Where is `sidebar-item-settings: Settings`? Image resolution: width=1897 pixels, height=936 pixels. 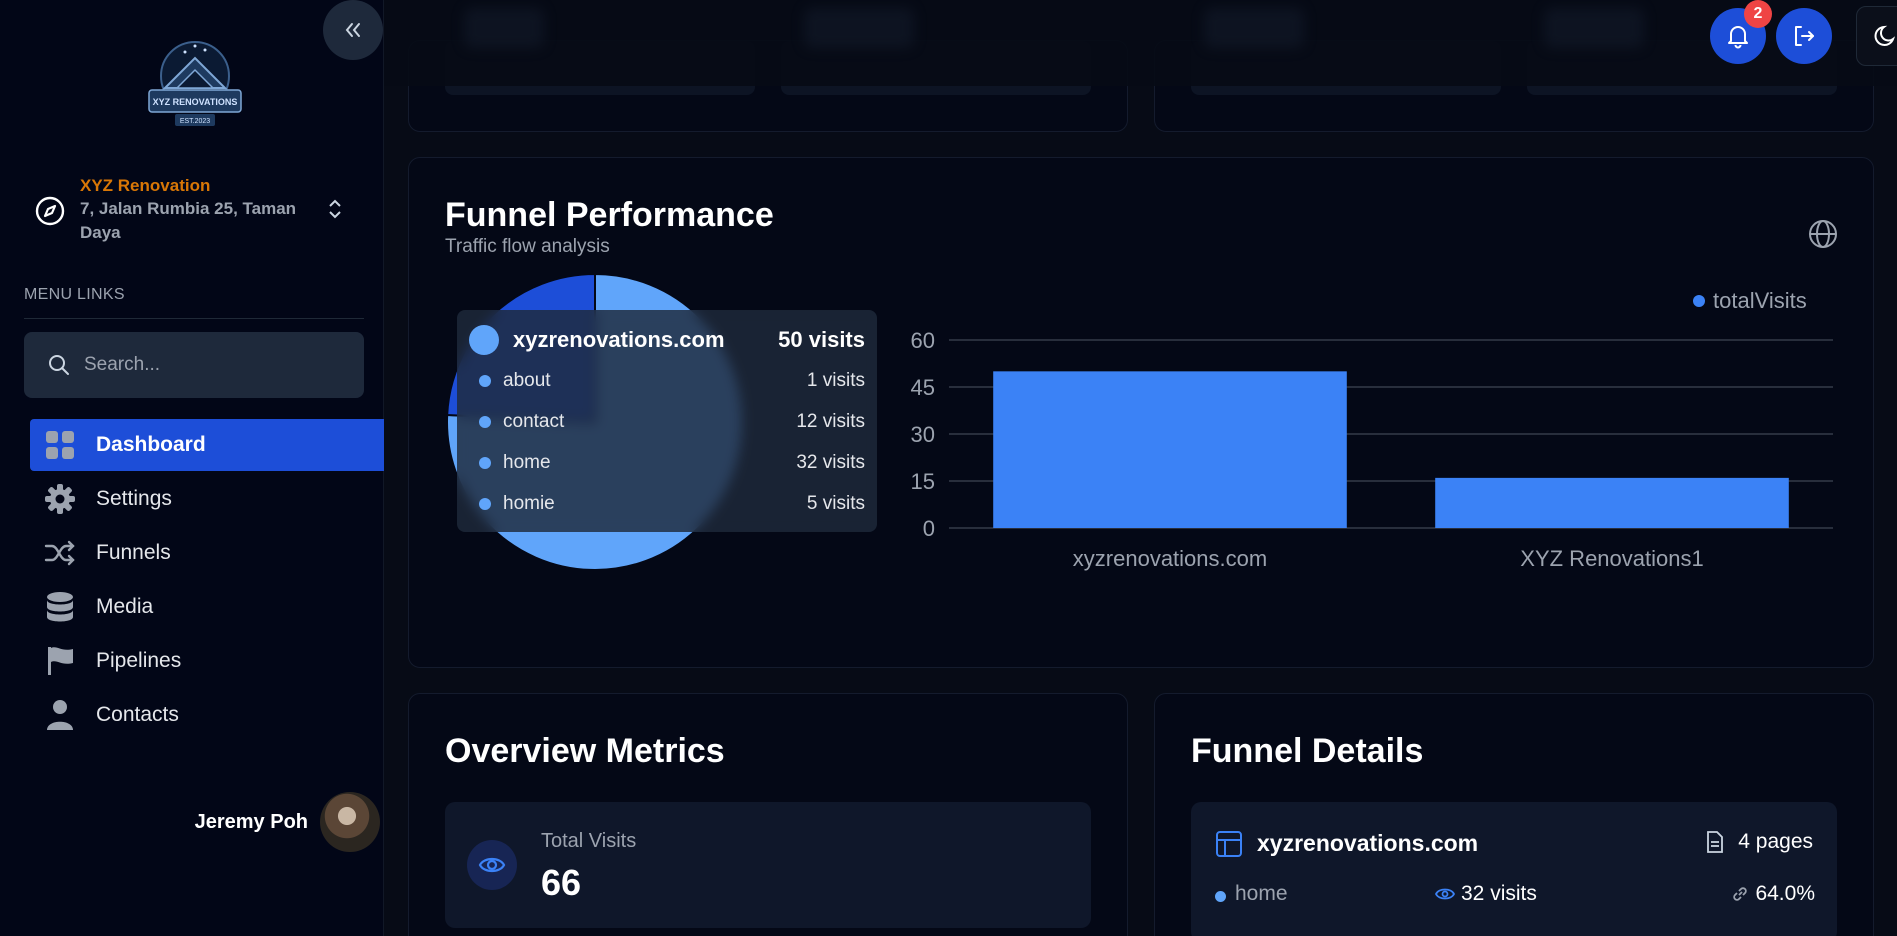 sidebar-item-settings: Settings is located at coordinates (207, 499).